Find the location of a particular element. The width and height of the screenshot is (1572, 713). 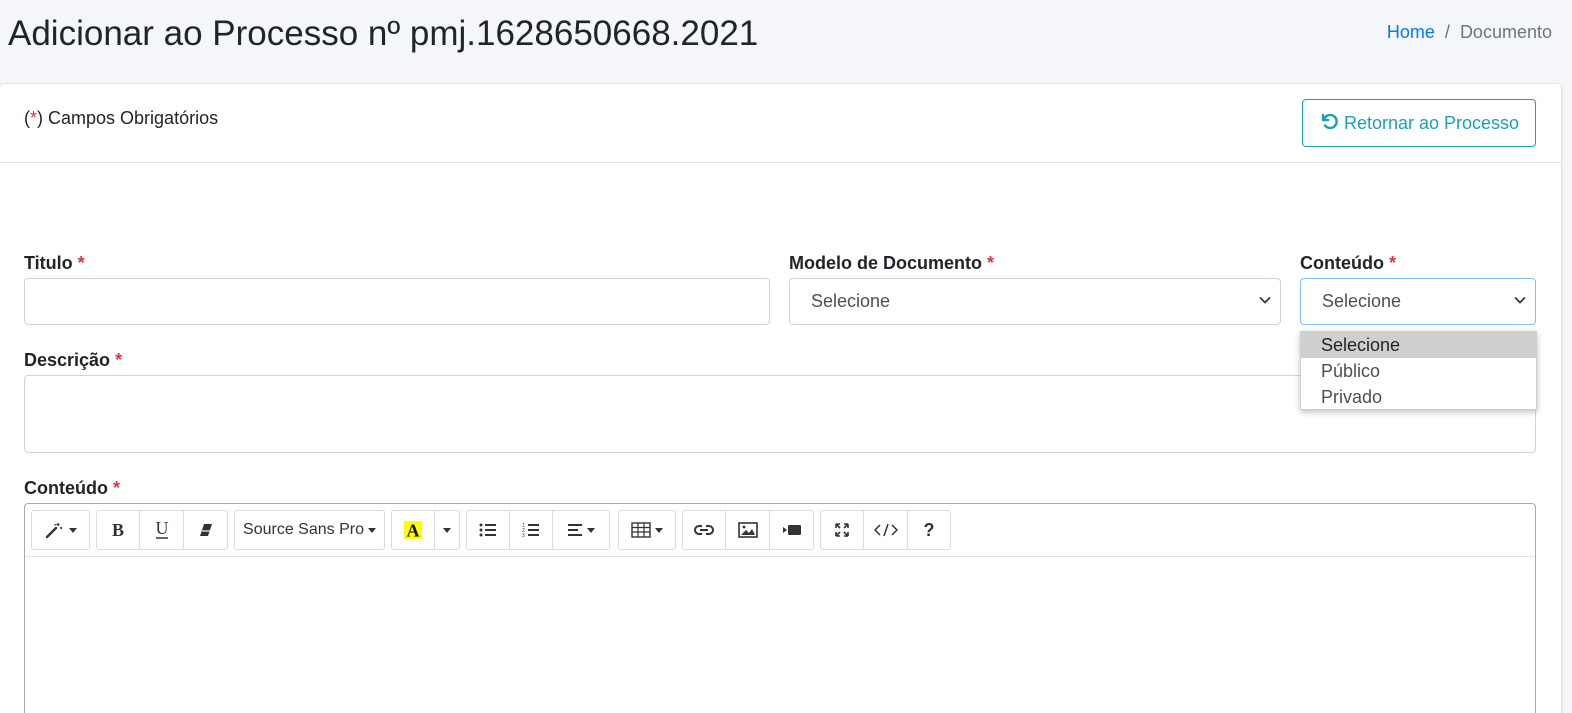

numbered-list-icon: 123 is located at coordinates (530, 530).